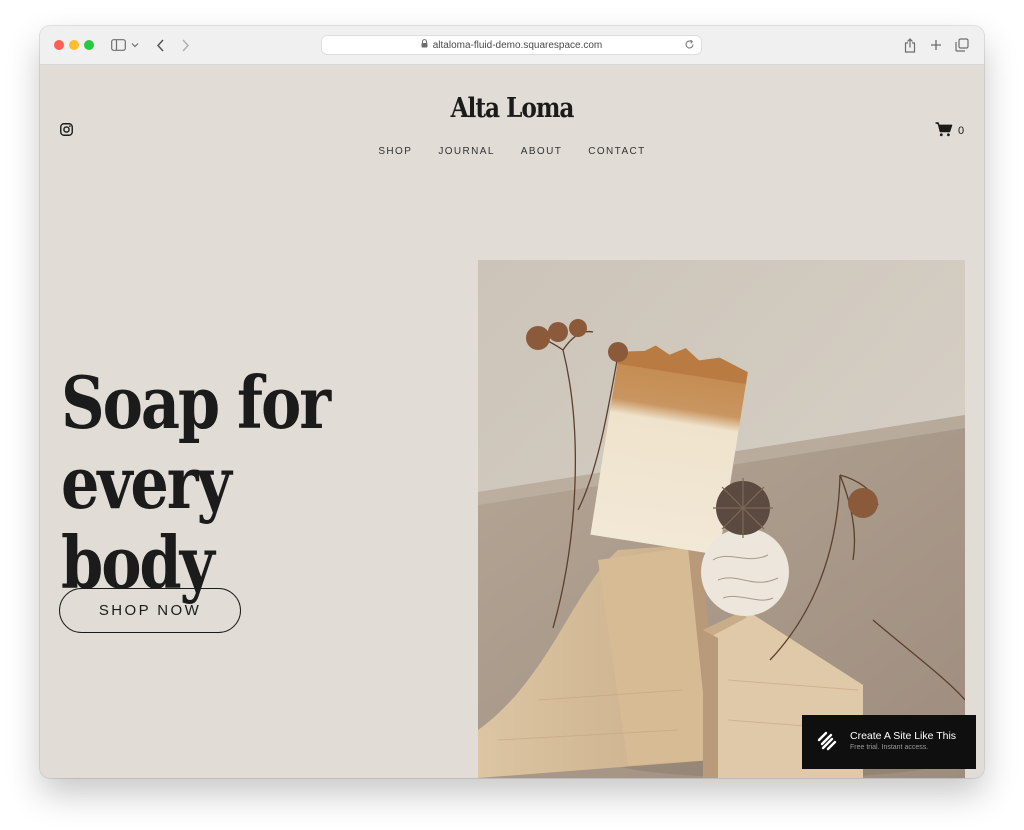  What do you see at coordinates (146, 522) in the screenshot?
I see `headline-line-2: every body` at bounding box center [146, 522].